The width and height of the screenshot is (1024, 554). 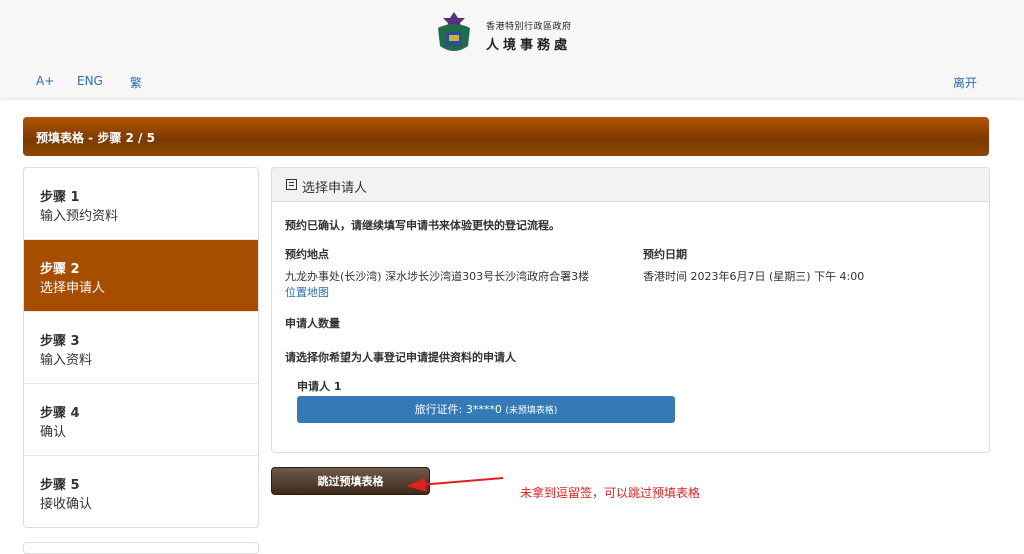 What do you see at coordinates (506, 136) in the screenshot?
I see `step-banner: 预填表格 - 步骤 2 / 5` at bounding box center [506, 136].